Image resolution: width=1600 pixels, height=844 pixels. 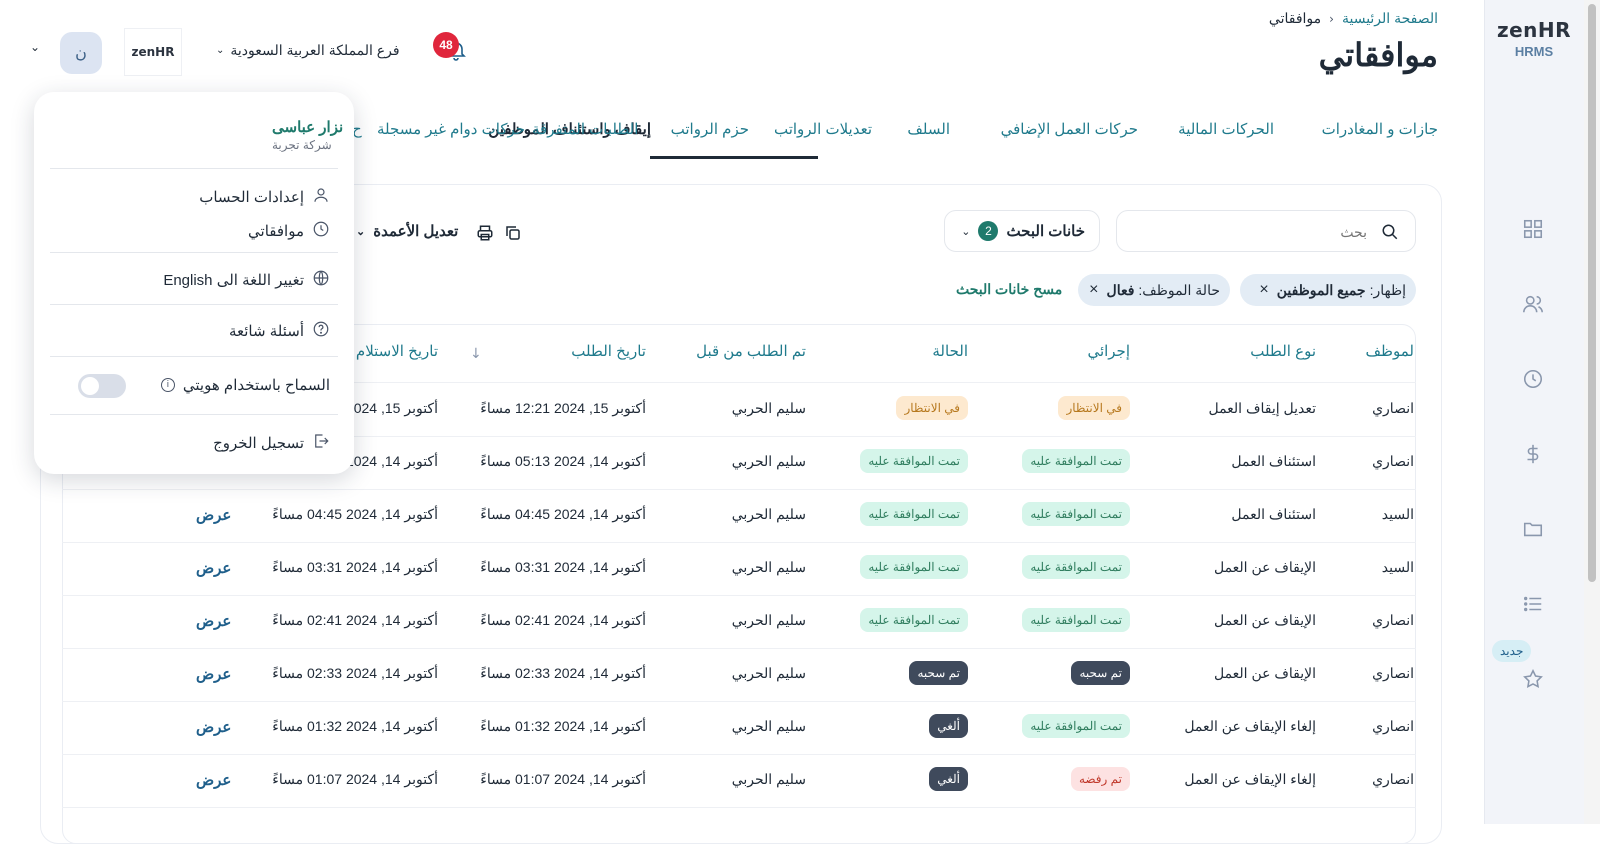 I want to click on filter-button: خانات البحث 2 ⌄, so click(x=1022, y=231).